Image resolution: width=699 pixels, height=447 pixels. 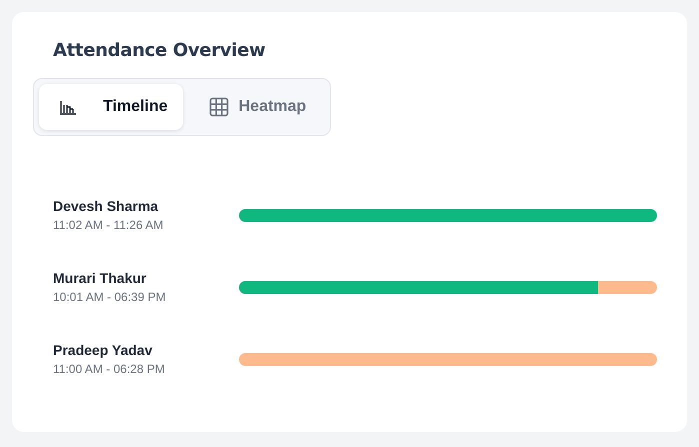 What do you see at coordinates (218, 107) in the screenshot?
I see `grid-icon` at bounding box center [218, 107].